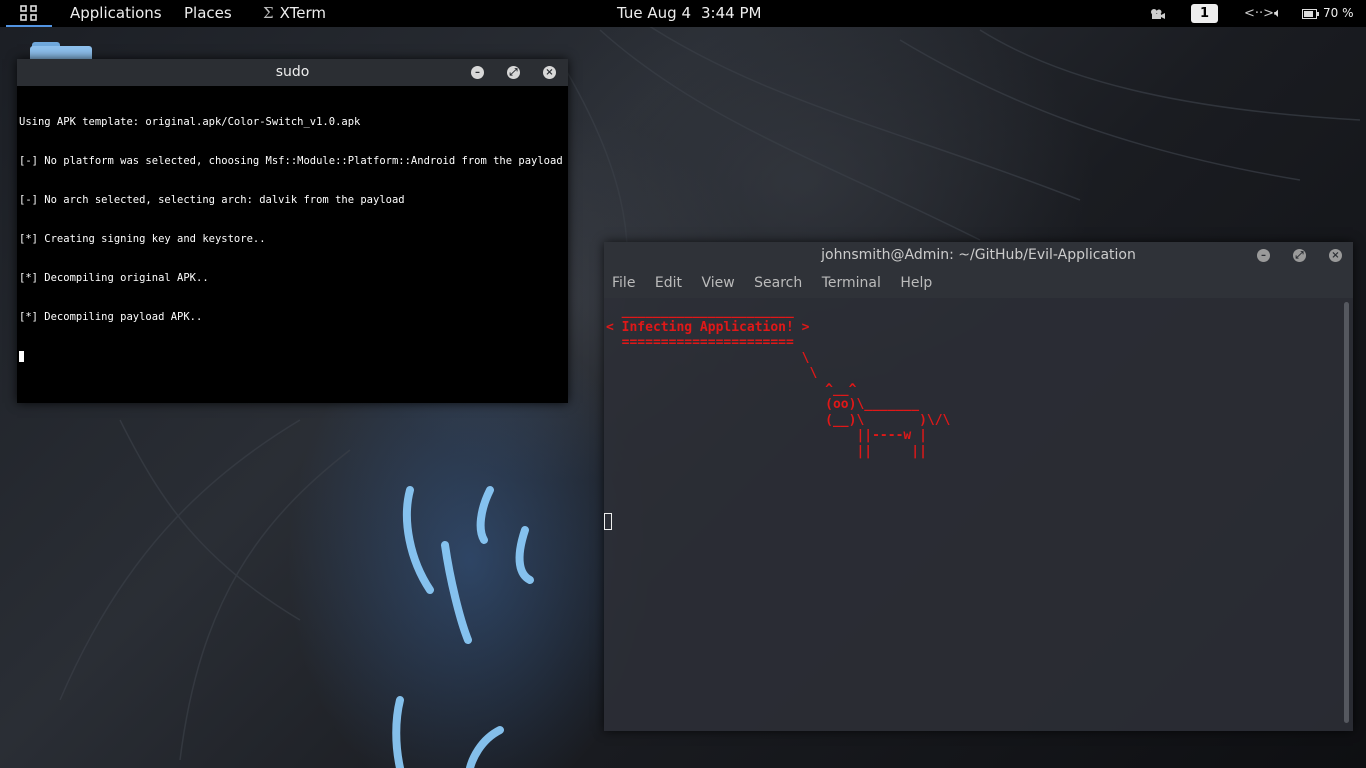  Describe the element at coordinates (111, 317) in the screenshot. I see `output-line: [*] Decompiling payload APK..` at that location.